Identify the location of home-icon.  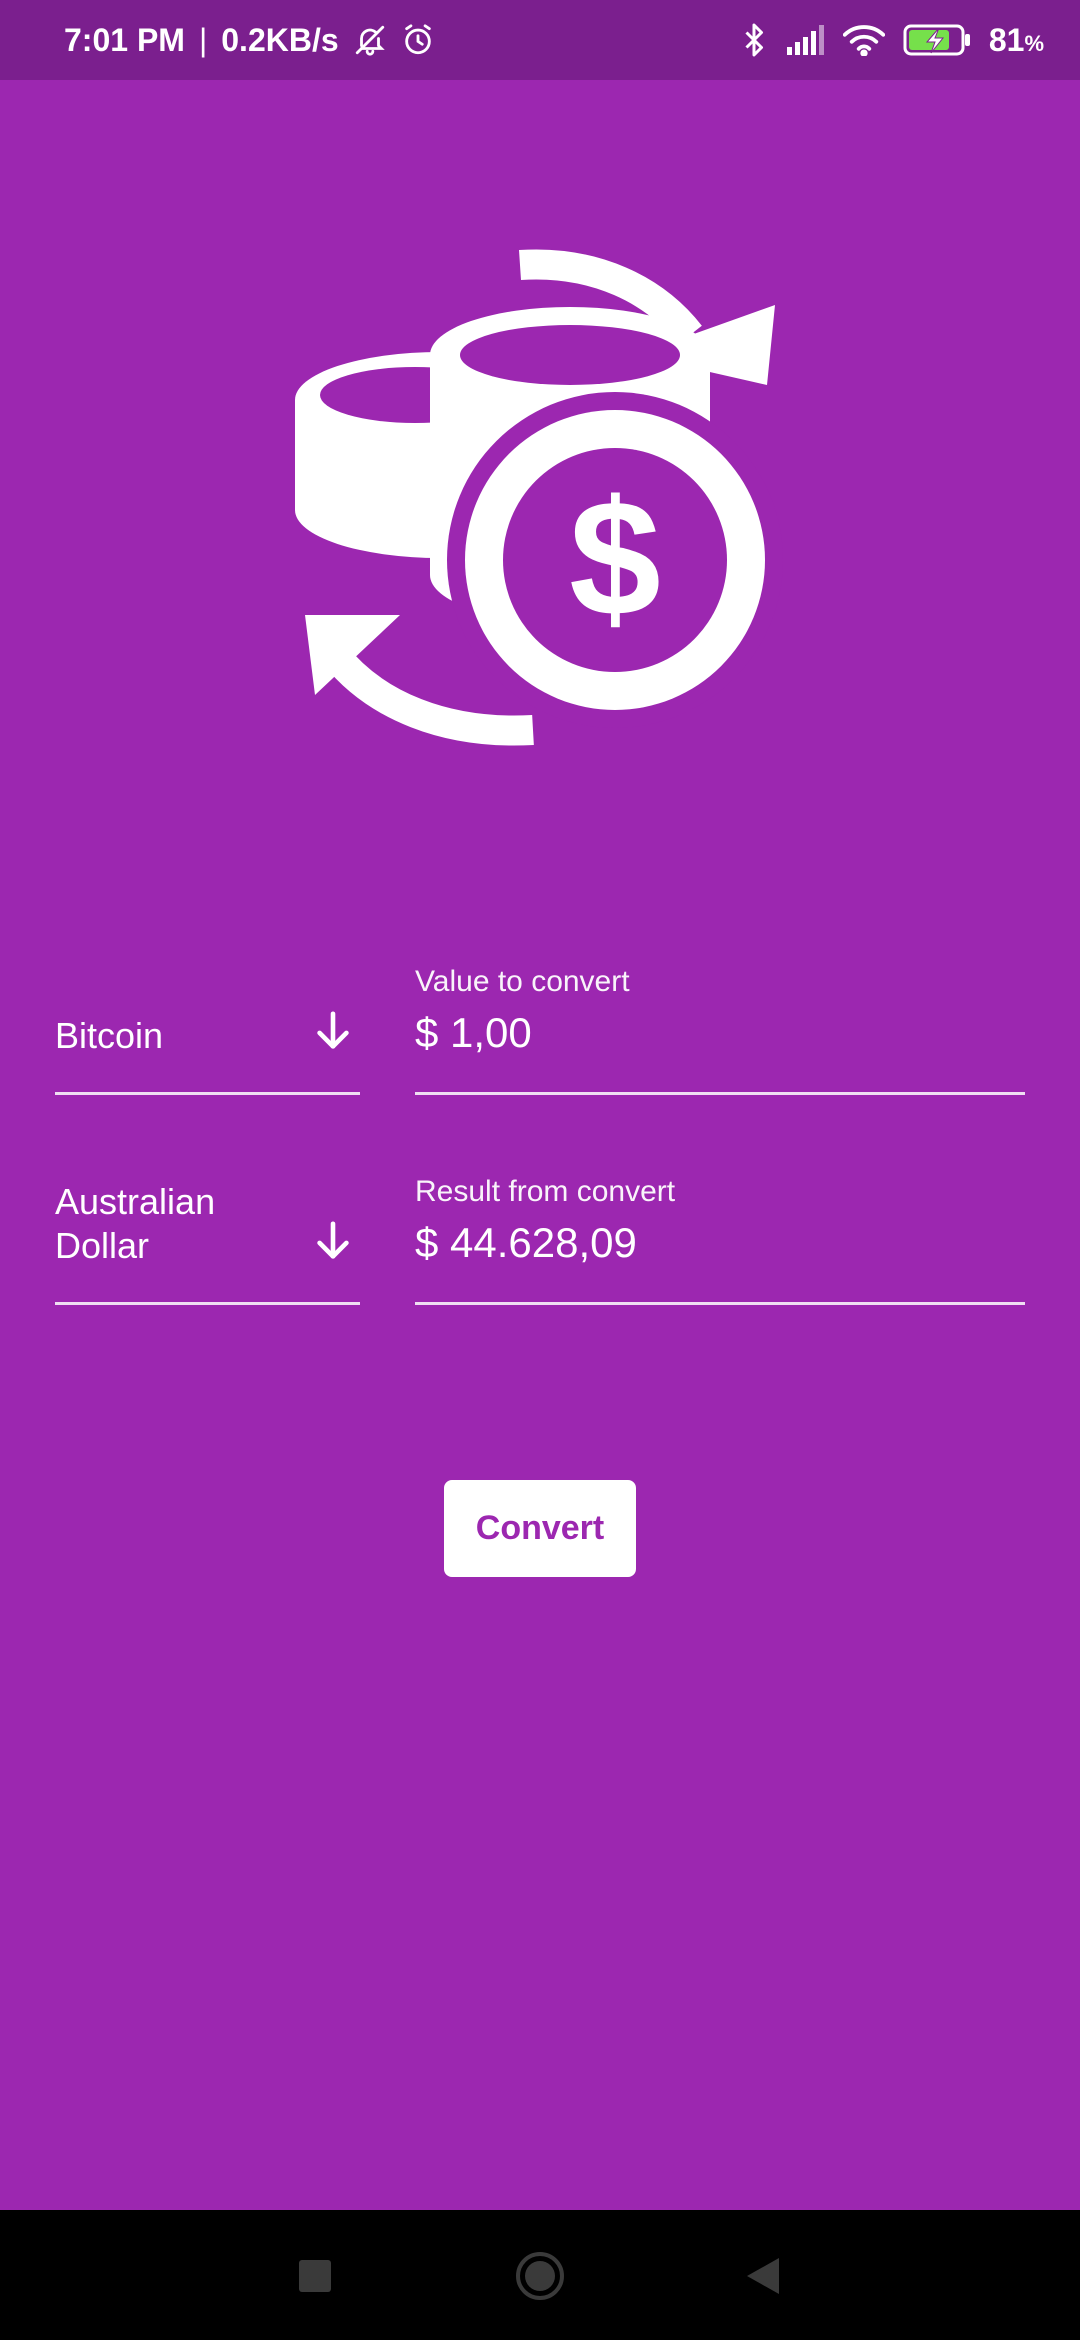
(540, 2276).